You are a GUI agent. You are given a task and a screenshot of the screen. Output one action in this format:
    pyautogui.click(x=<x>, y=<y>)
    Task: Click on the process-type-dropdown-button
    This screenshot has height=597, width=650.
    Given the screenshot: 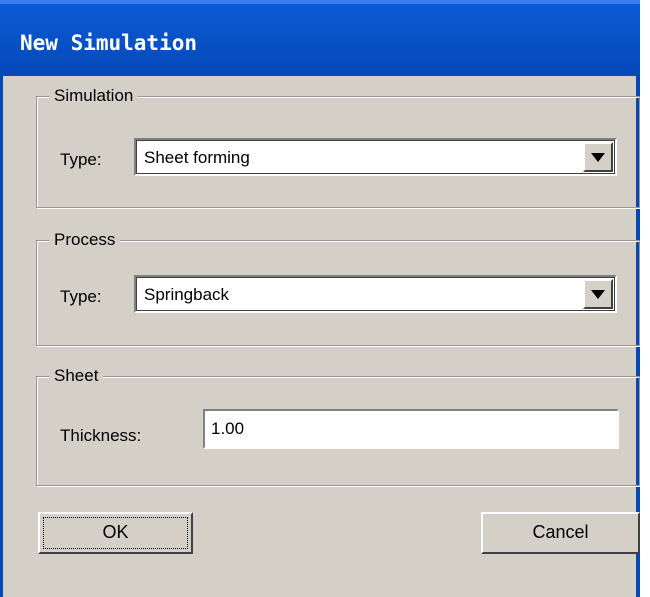 What is the action you would take?
    pyautogui.click(x=598, y=294)
    